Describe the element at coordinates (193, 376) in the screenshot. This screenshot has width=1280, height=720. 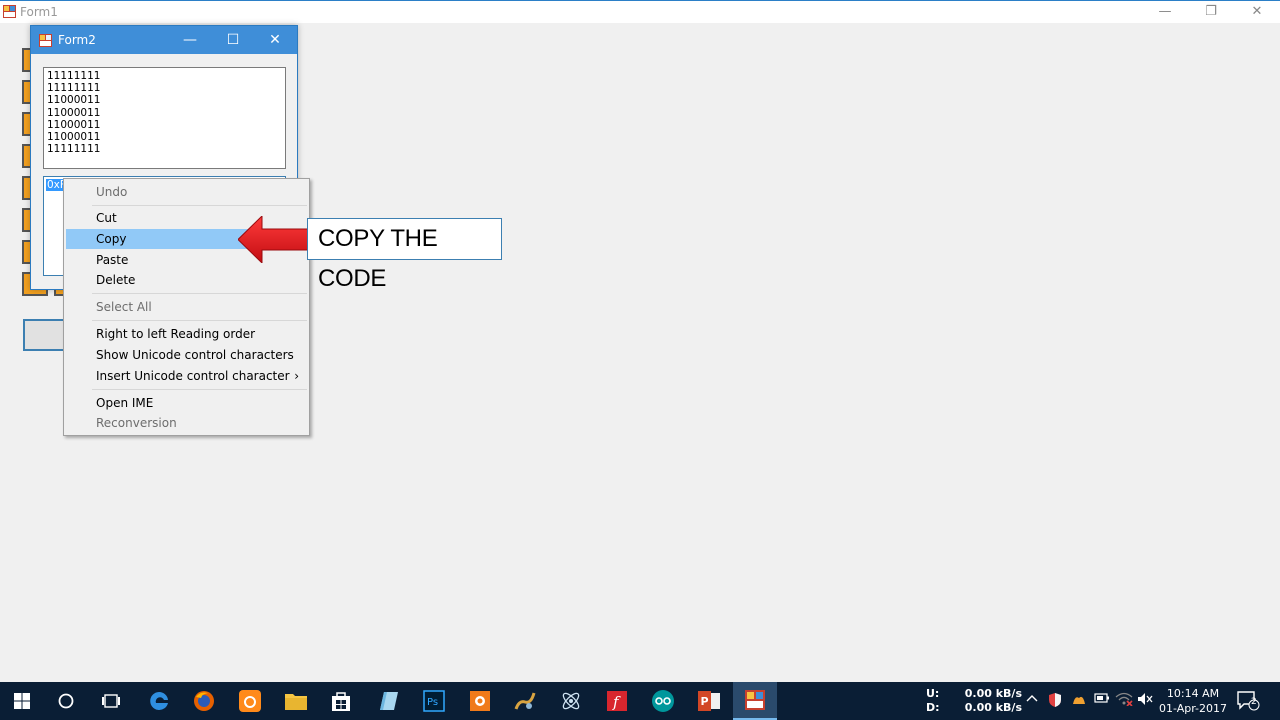
I see `menu-item-label: Insert Unicode control character` at that location.